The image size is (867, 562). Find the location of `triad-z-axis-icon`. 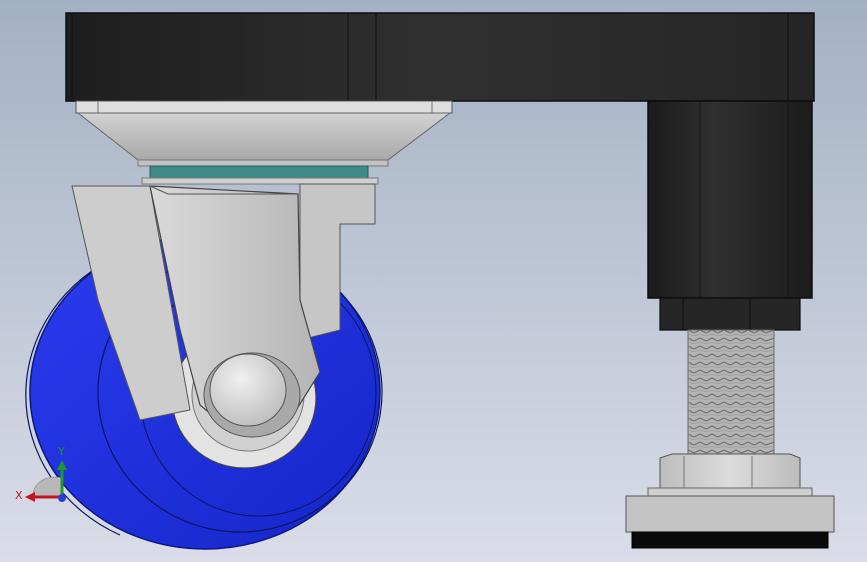

triad-z-axis-icon is located at coordinates (62, 498).